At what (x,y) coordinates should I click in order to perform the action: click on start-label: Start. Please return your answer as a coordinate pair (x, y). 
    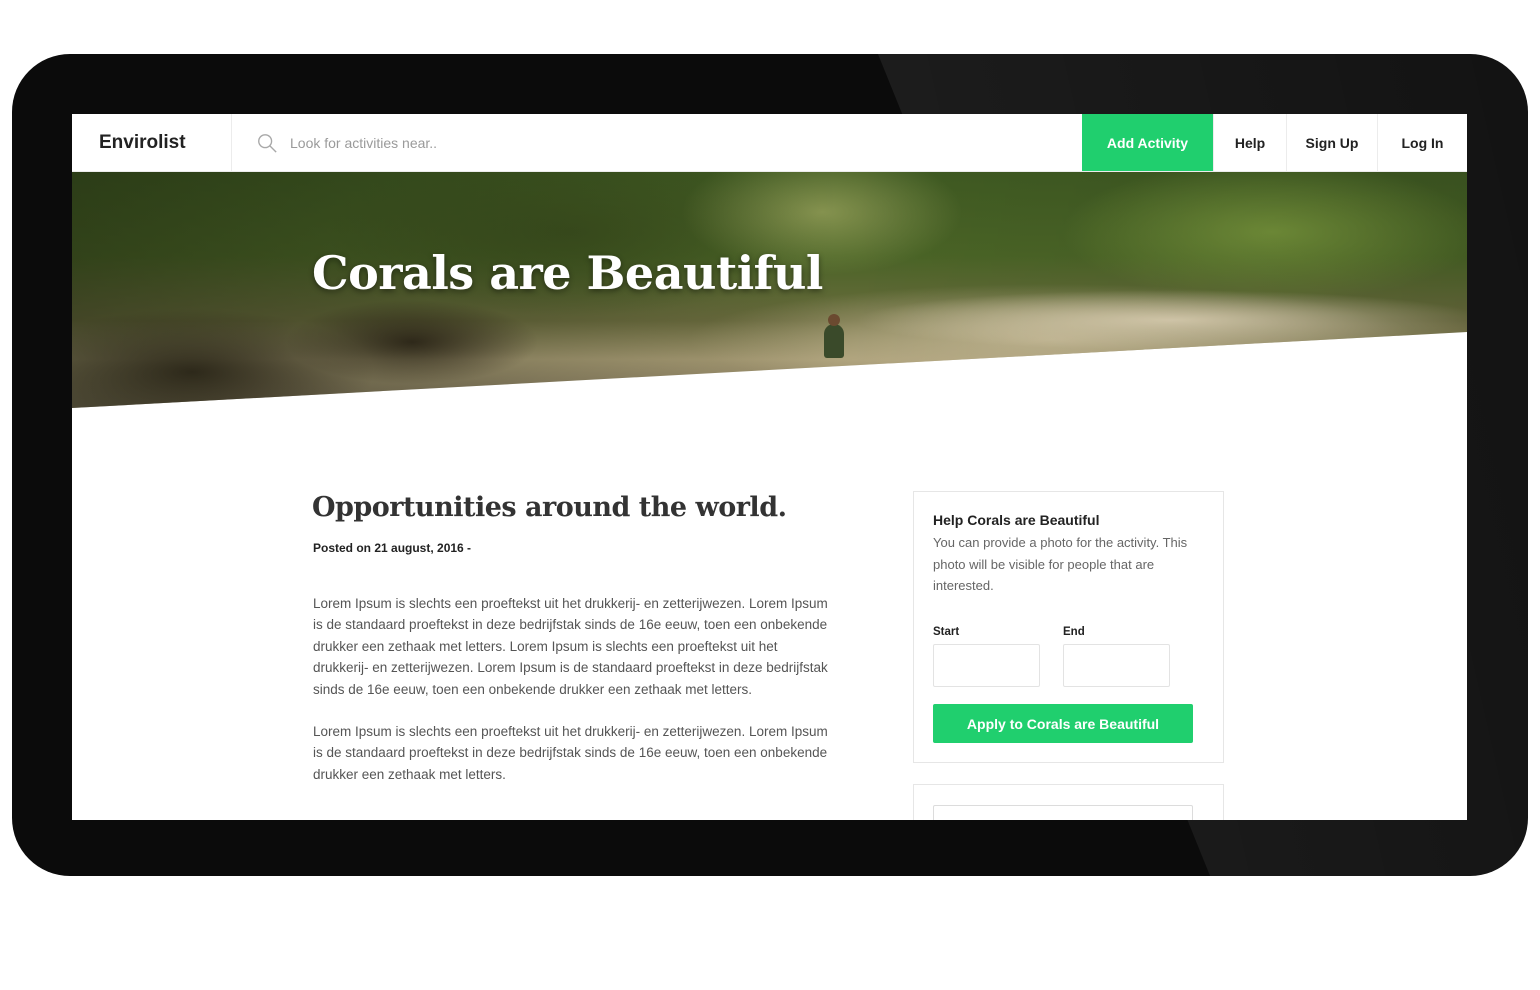
    Looking at the image, I should click on (946, 632).